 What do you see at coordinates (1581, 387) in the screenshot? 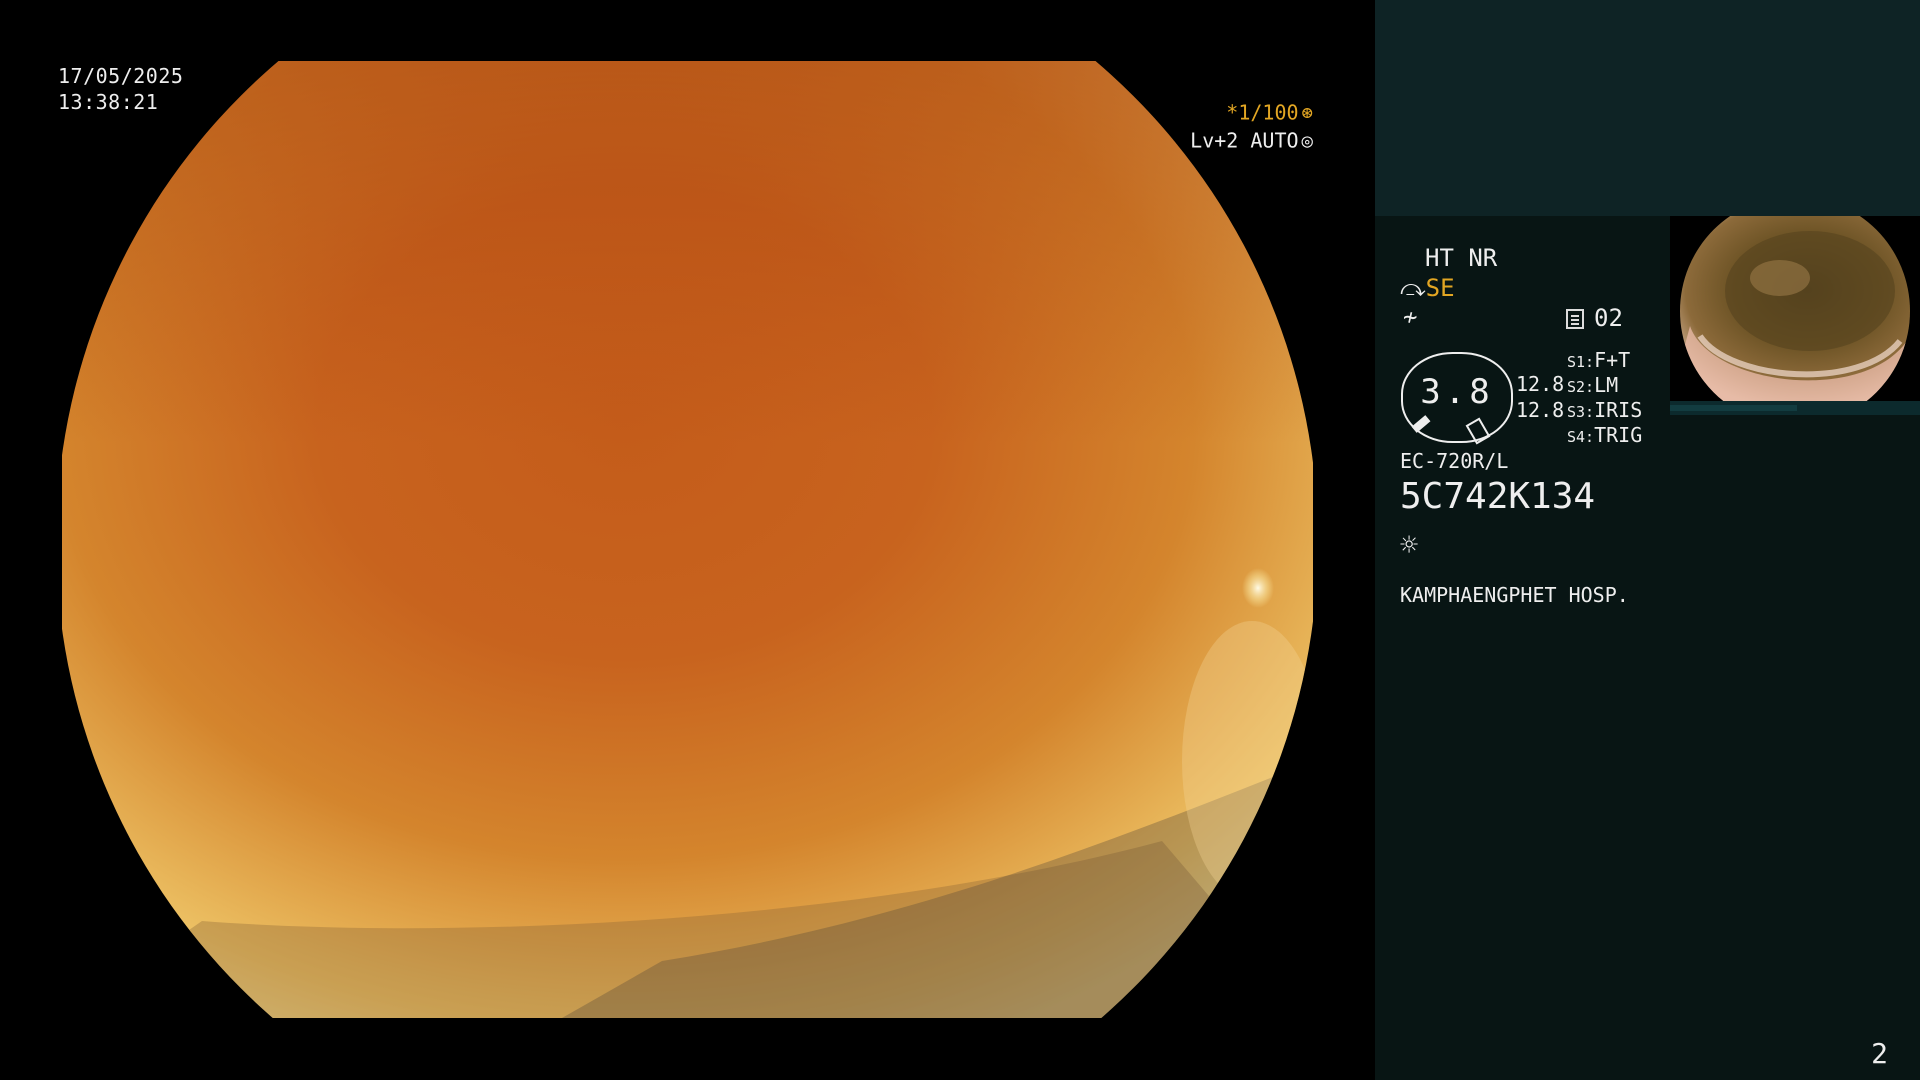
I see `switch-key: S2:` at bounding box center [1581, 387].